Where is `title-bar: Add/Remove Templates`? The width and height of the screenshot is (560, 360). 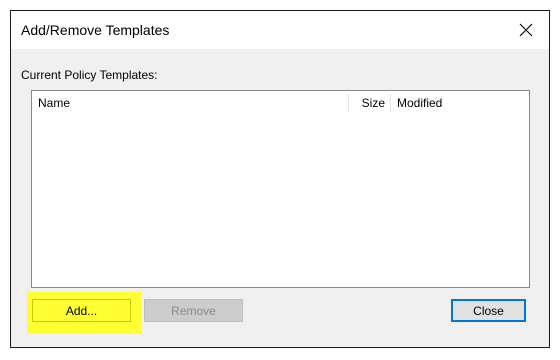 title-bar: Add/Remove Templates is located at coordinates (280, 30).